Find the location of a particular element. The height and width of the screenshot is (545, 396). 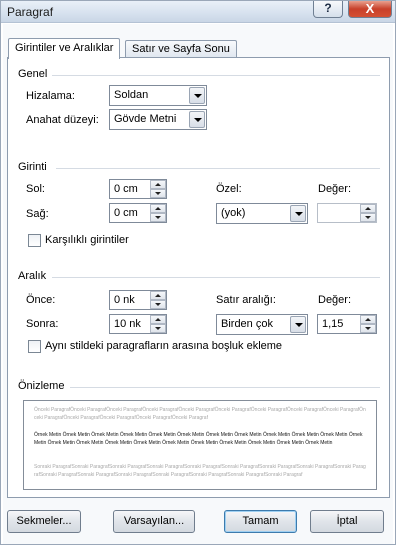

section-preview-title: Önizleme is located at coordinates (41, 386).